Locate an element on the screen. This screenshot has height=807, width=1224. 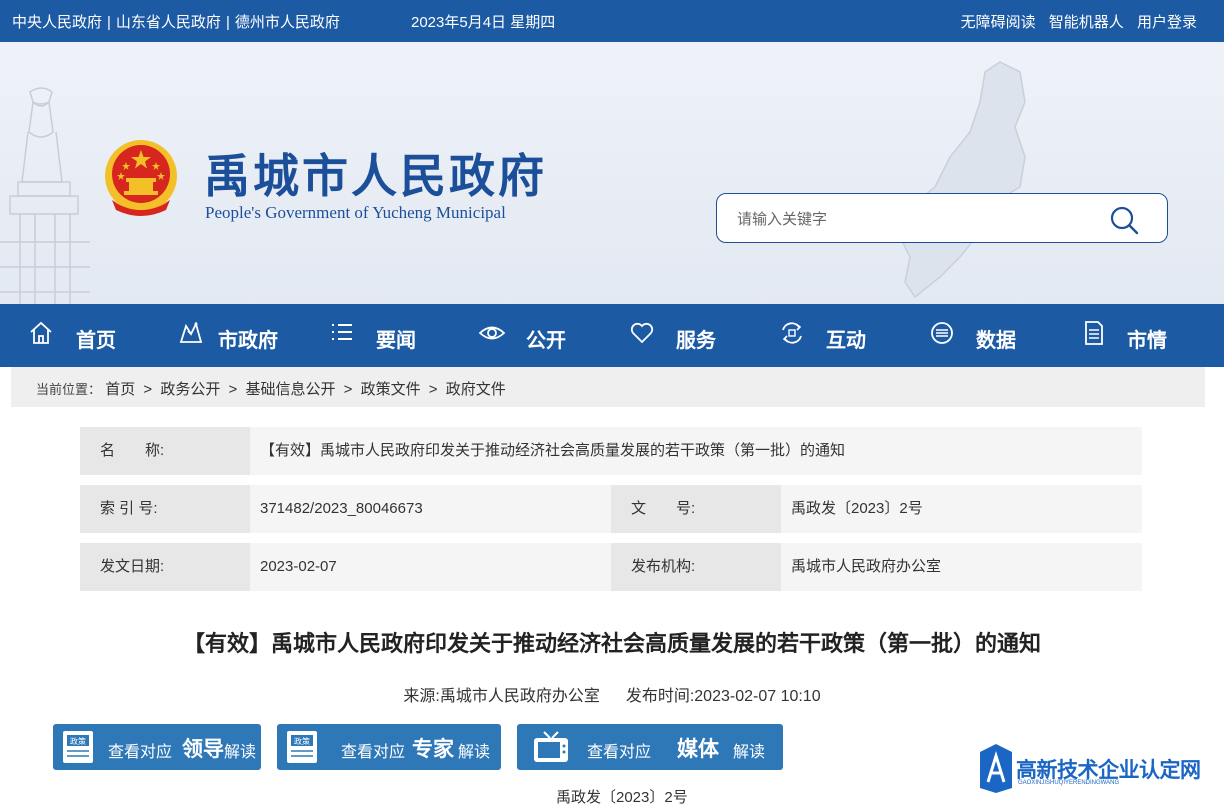
search-icon is located at coordinates (1124, 220).